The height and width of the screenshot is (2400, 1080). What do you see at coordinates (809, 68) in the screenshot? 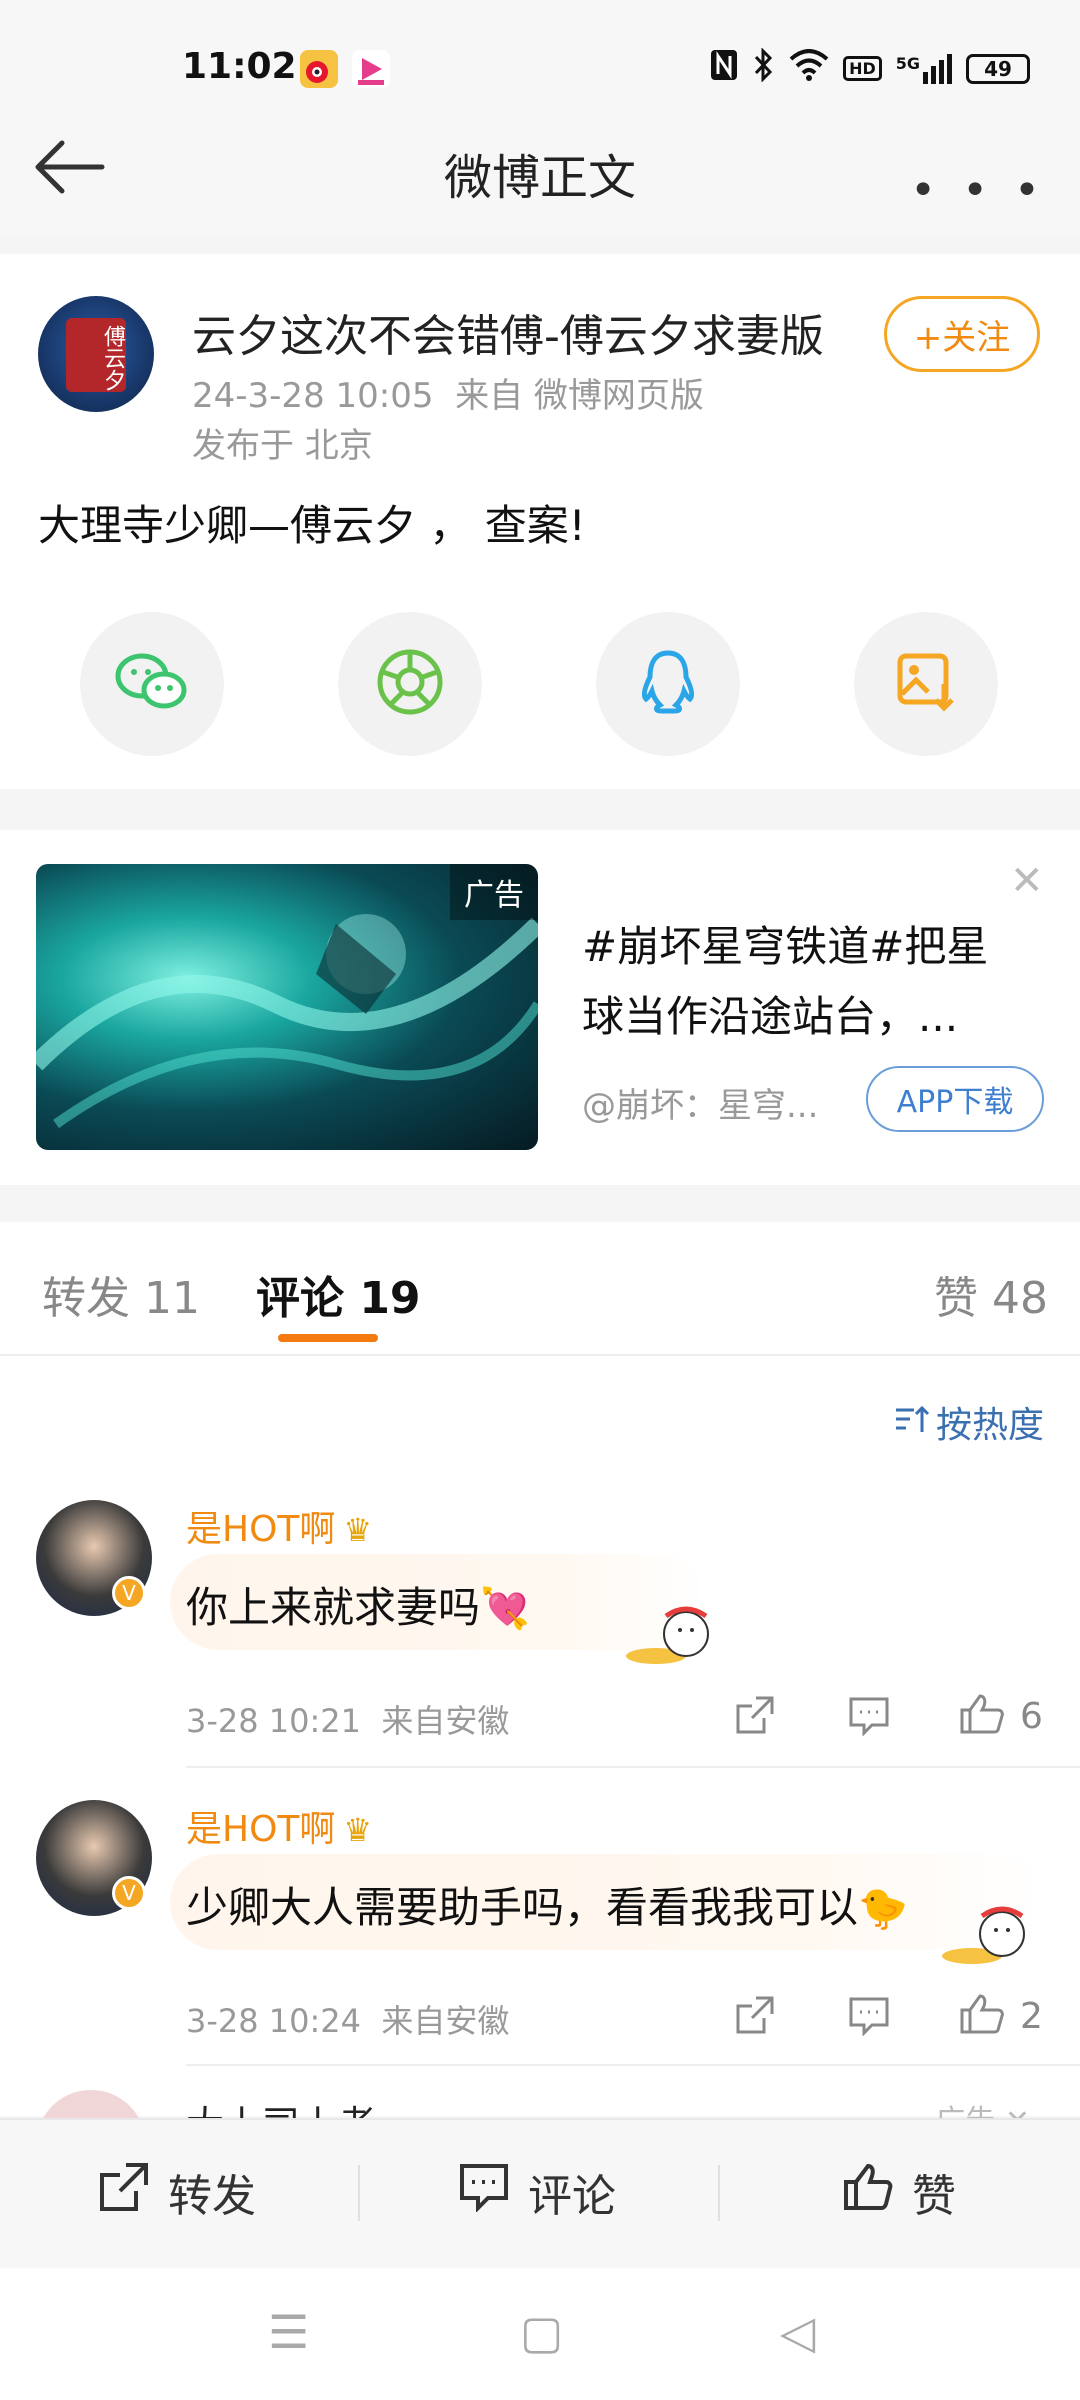
I see `wifi-icon` at bounding box center [809, 68].